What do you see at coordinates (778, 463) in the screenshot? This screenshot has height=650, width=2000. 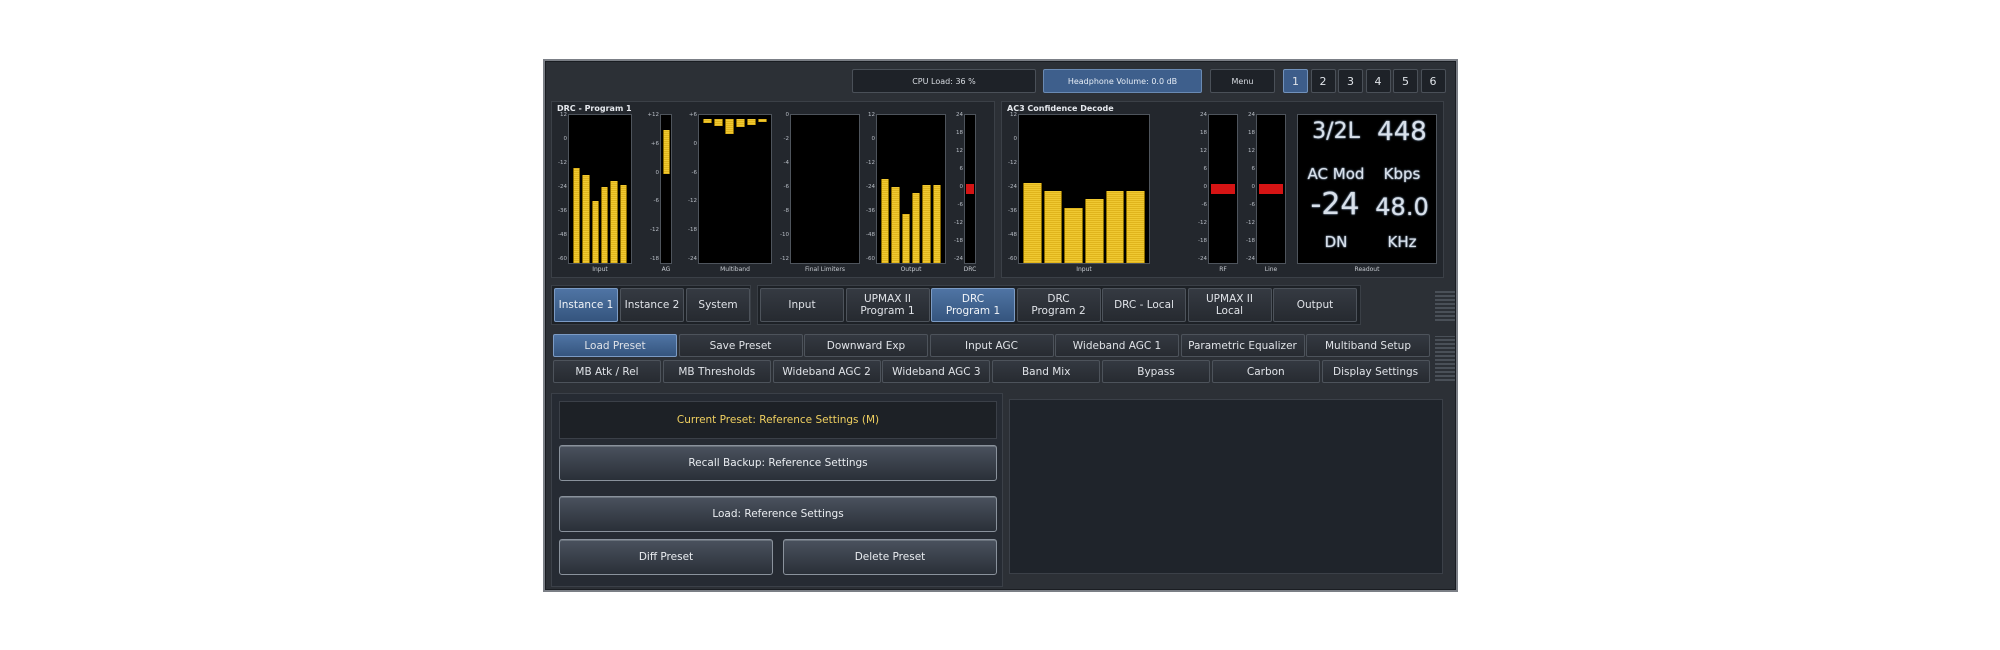 I see `recall-backup-button: Recall Backup: Reference Settings` at bounding box center [778, 463].